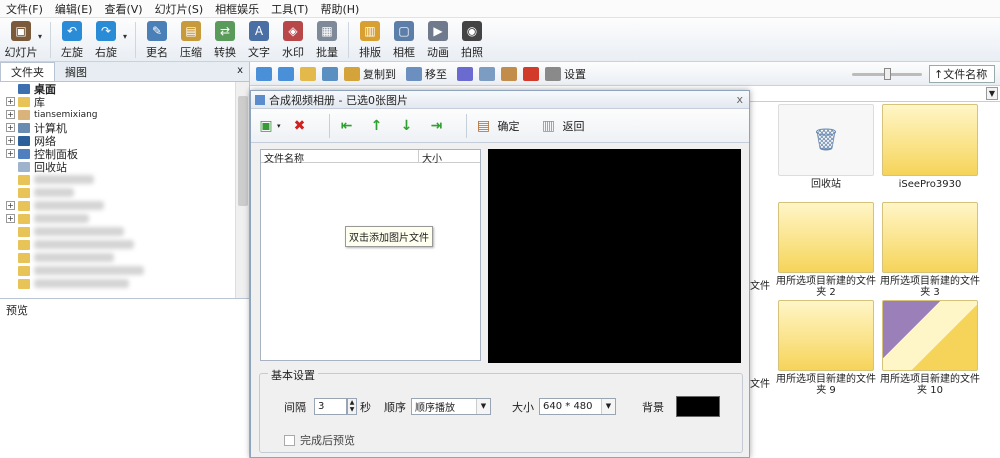 The height and width of the screenshot is (458, 1000). I want to click on menu-frame-fun: 相框娱乐, so click(237, 9).